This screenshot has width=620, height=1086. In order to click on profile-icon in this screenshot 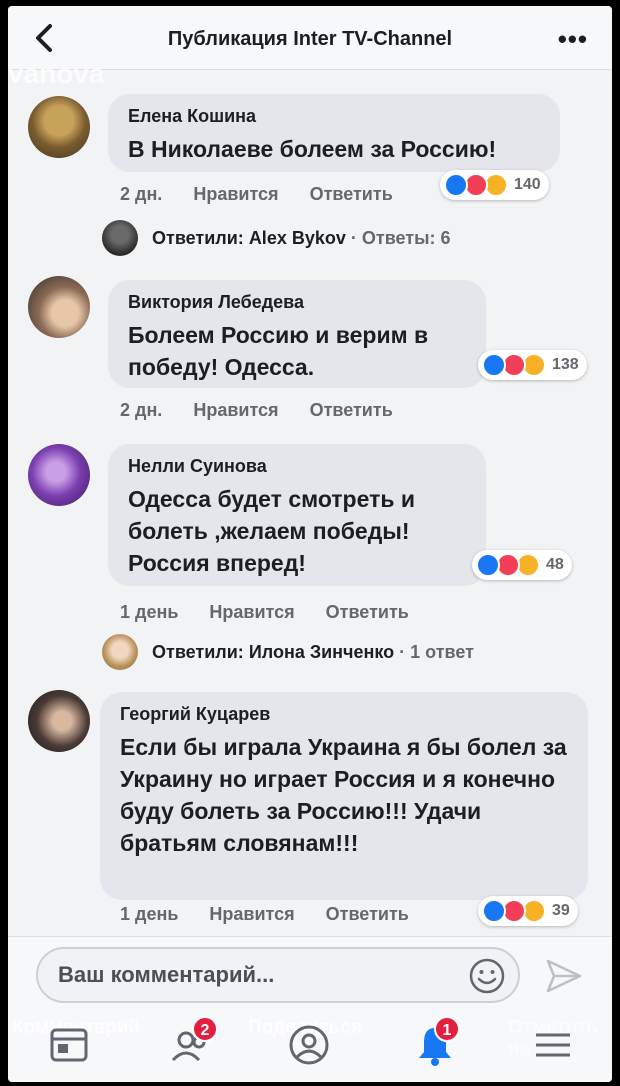, I will do `click(309, 1045)`.